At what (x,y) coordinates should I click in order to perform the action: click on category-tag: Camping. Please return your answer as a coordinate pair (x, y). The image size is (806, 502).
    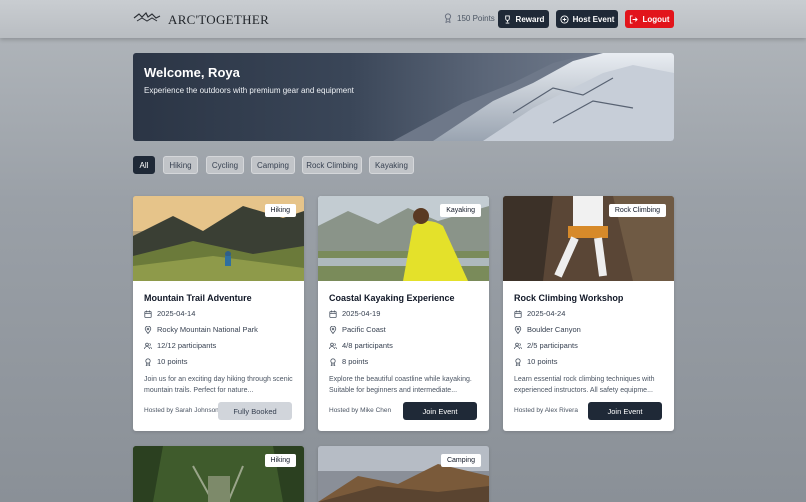
    Looking at the image, I should click on (460, 460).